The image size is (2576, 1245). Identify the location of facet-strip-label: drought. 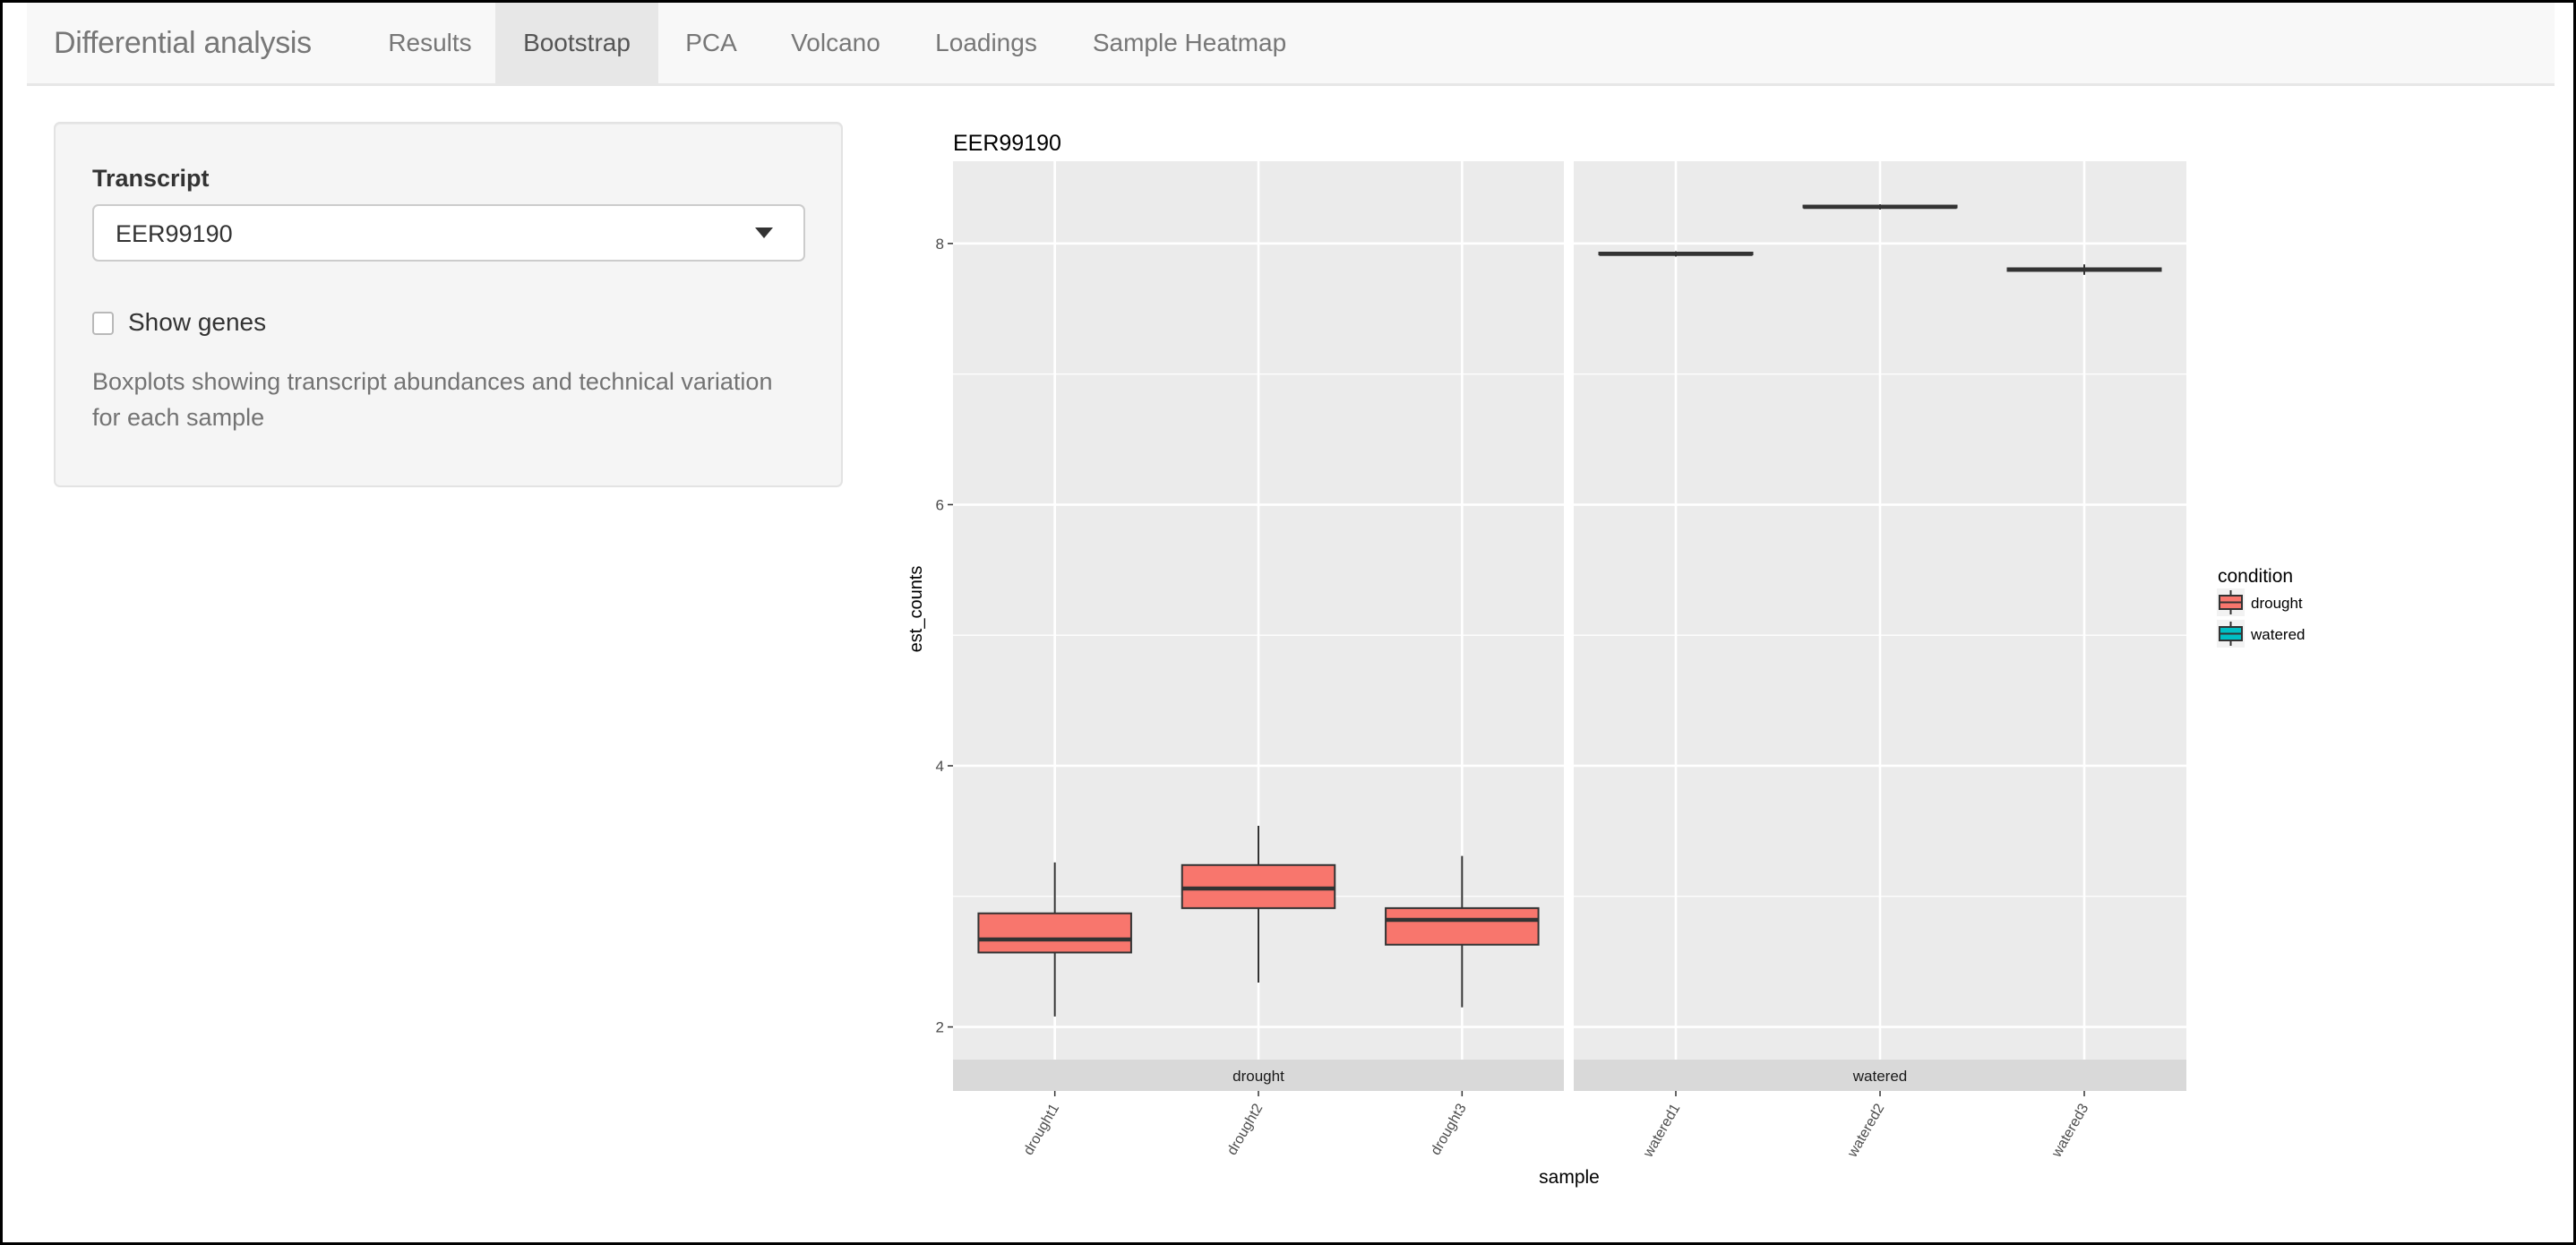
(1258, 1076).